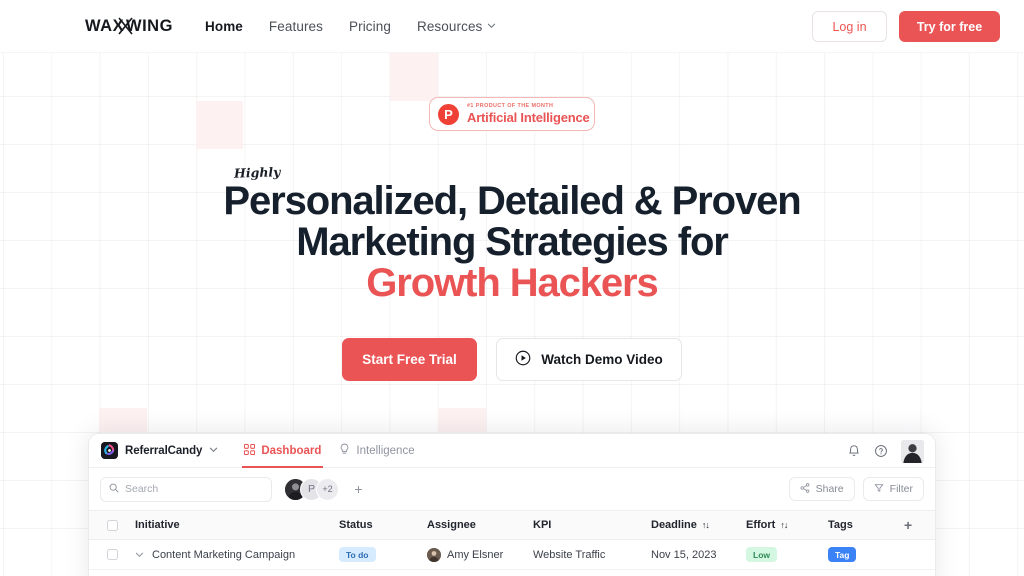 The image size is (1024, 576). What do you see at coordinates (528, 118) in the screenshot?
I see `badge-title: Artificial Intelligence` at bounding box center [528, 118].